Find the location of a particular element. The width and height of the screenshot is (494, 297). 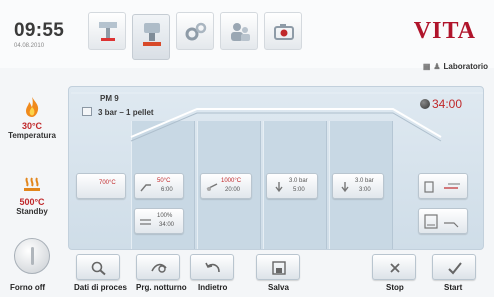

back-arrow-icon is located at coordinates (212, 267).